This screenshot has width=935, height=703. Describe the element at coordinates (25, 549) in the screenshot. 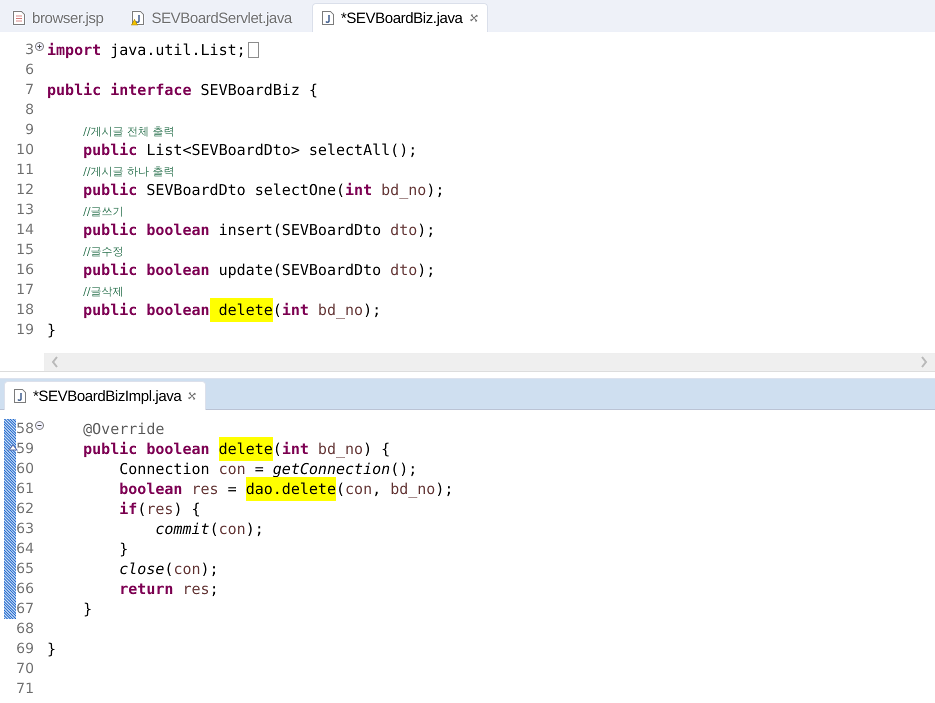

I see `line-number: 64` at that location.